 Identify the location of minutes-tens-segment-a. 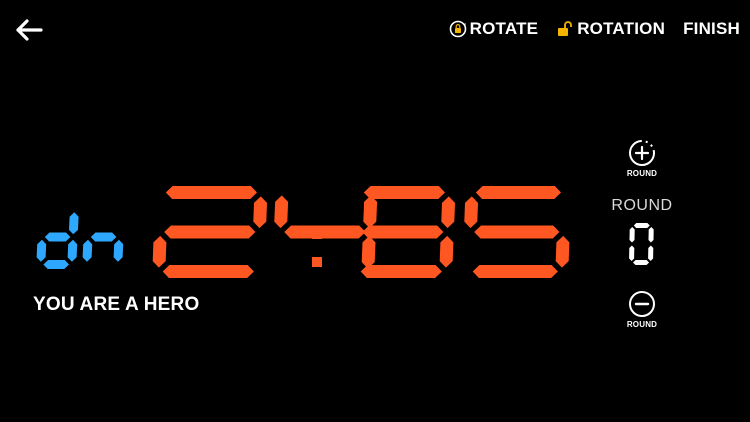
(211, 192).